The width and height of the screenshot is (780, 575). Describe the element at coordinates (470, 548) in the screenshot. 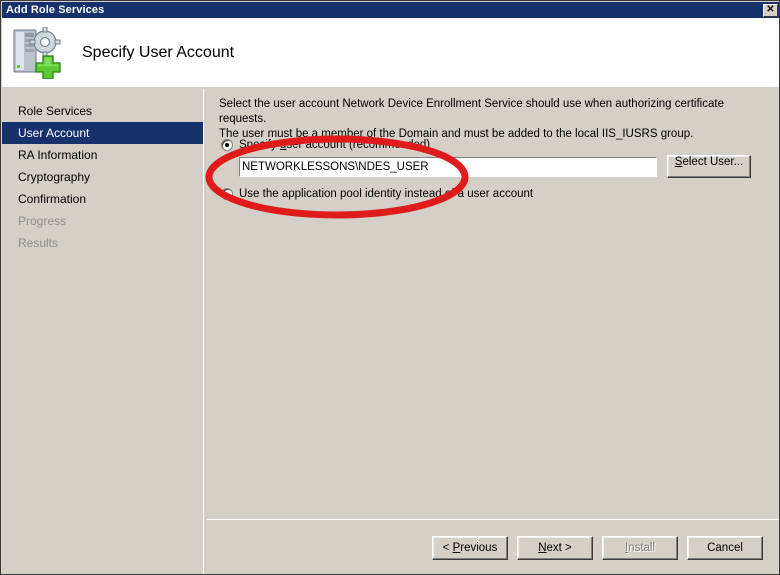

I see `previous-button: < Previous` at that location.